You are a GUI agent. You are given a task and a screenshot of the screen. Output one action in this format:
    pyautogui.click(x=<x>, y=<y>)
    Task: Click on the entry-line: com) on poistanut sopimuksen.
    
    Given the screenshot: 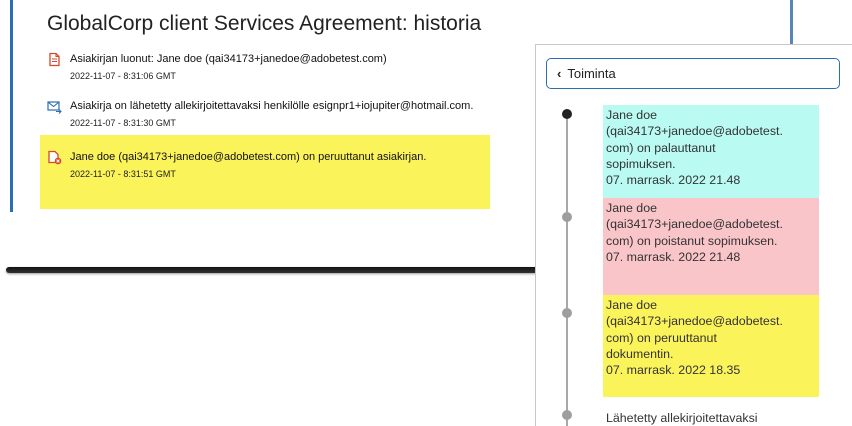 What is the action you would take?
    pyautogui.click(x=692, y=240)
    